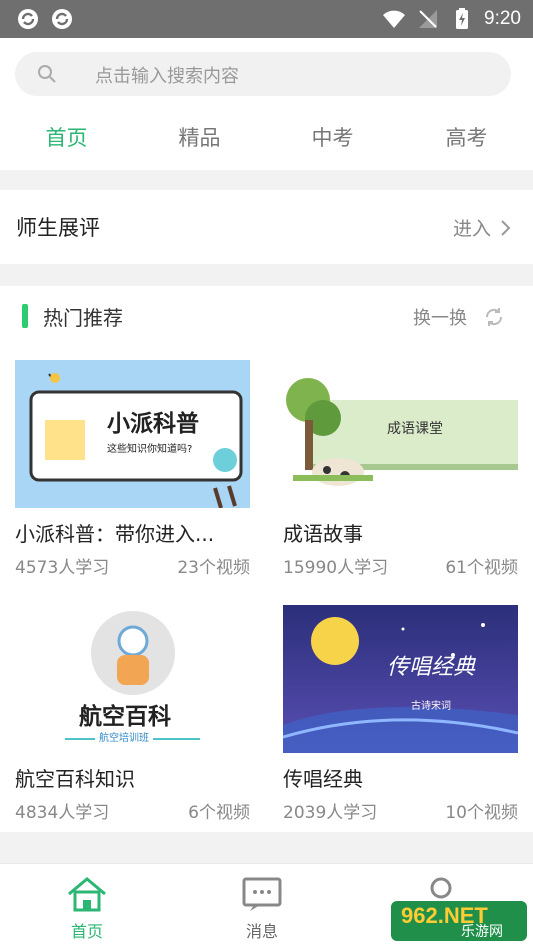 This screenshot has height=947, width=533. What do you see at coordinates (86, 931) in the screenshot?
I see `nav-label: 首页` at bounding box center [86, 931].